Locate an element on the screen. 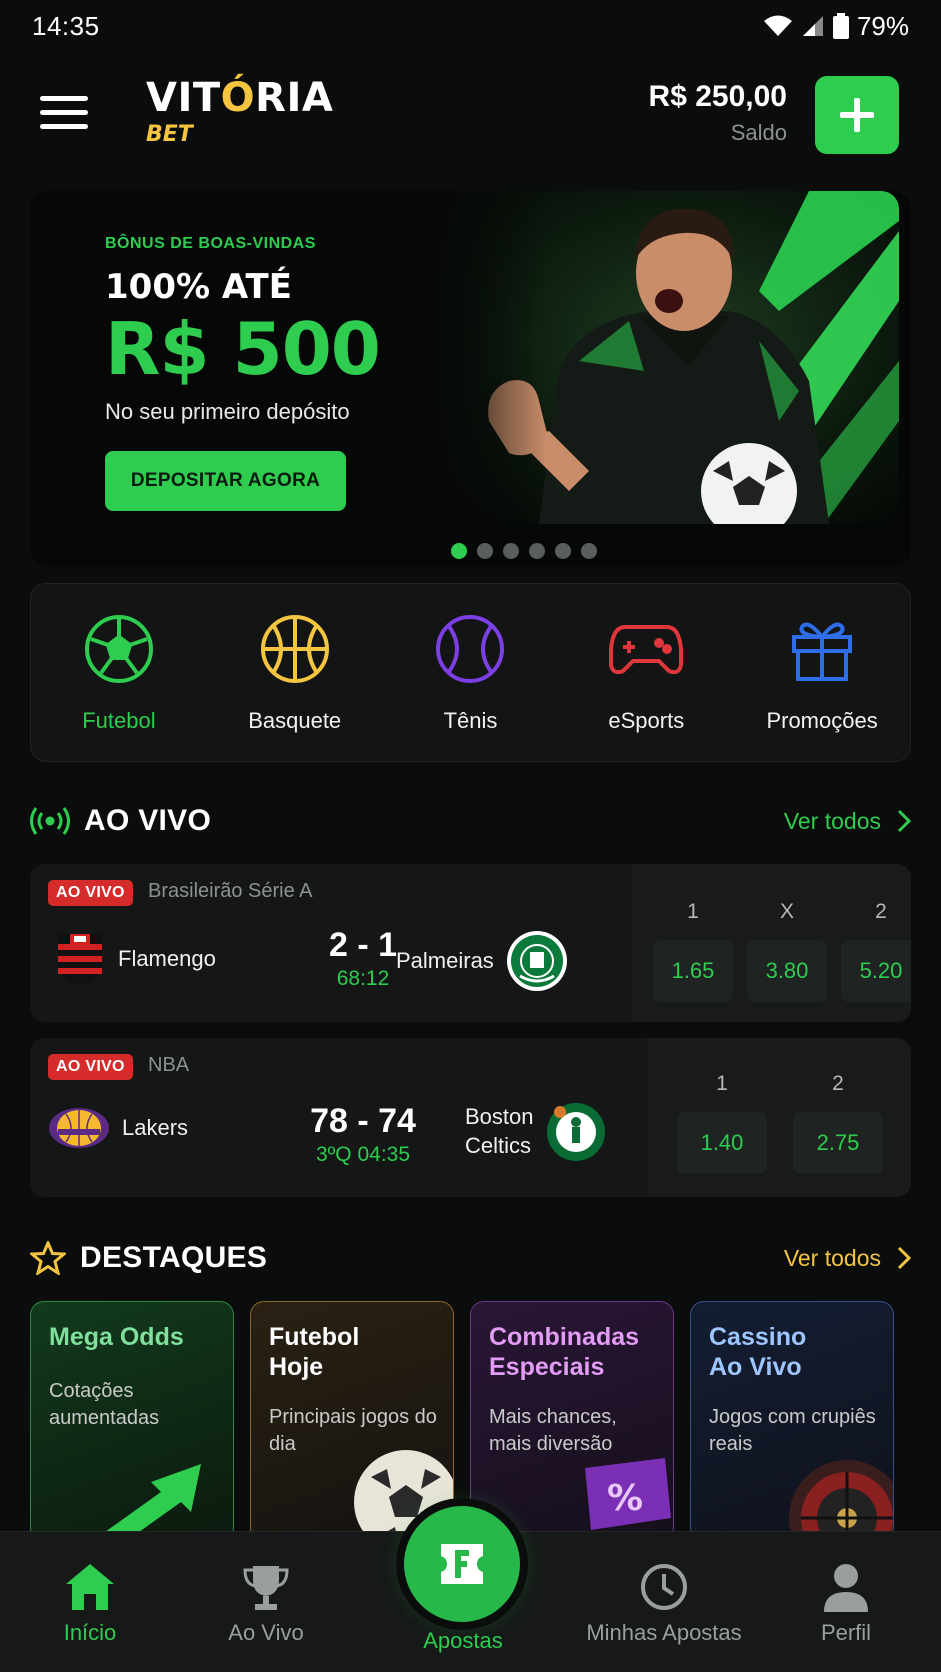 The image size is (941, 1672). plus-icon is located at coordinates (857, 115).